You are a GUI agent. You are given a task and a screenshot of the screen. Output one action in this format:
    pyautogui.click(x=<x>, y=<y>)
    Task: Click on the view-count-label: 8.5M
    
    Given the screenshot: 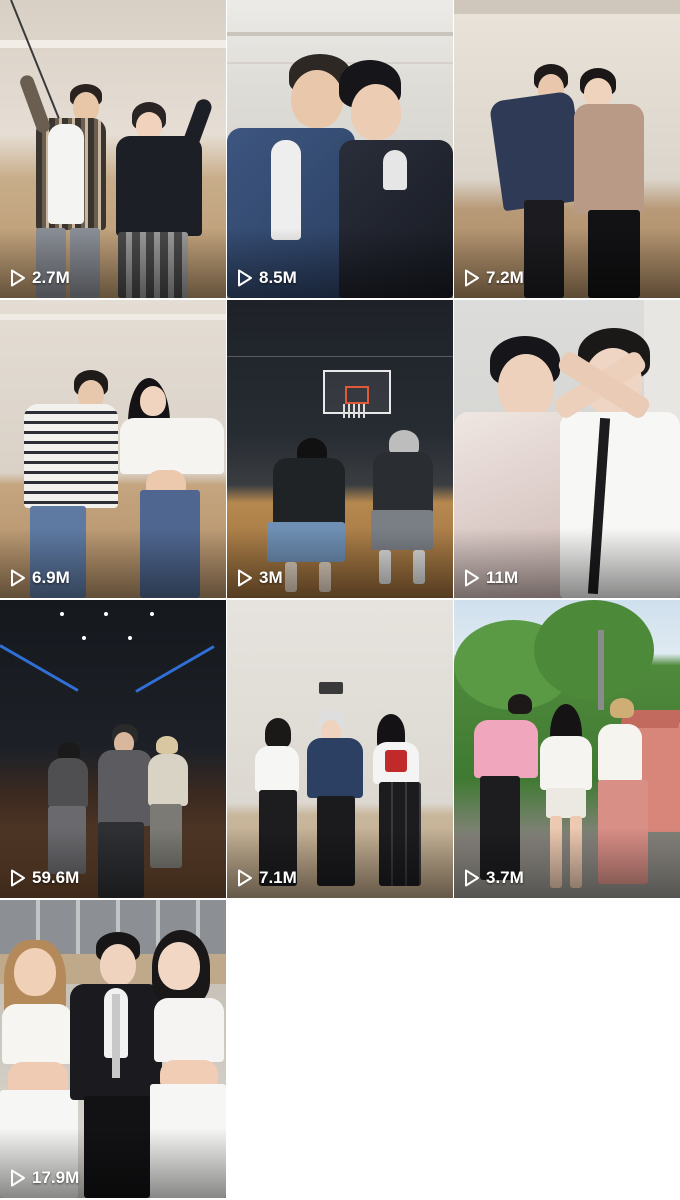 What is the action you would take?
    pyautogui.click(x=278, y=277)
    